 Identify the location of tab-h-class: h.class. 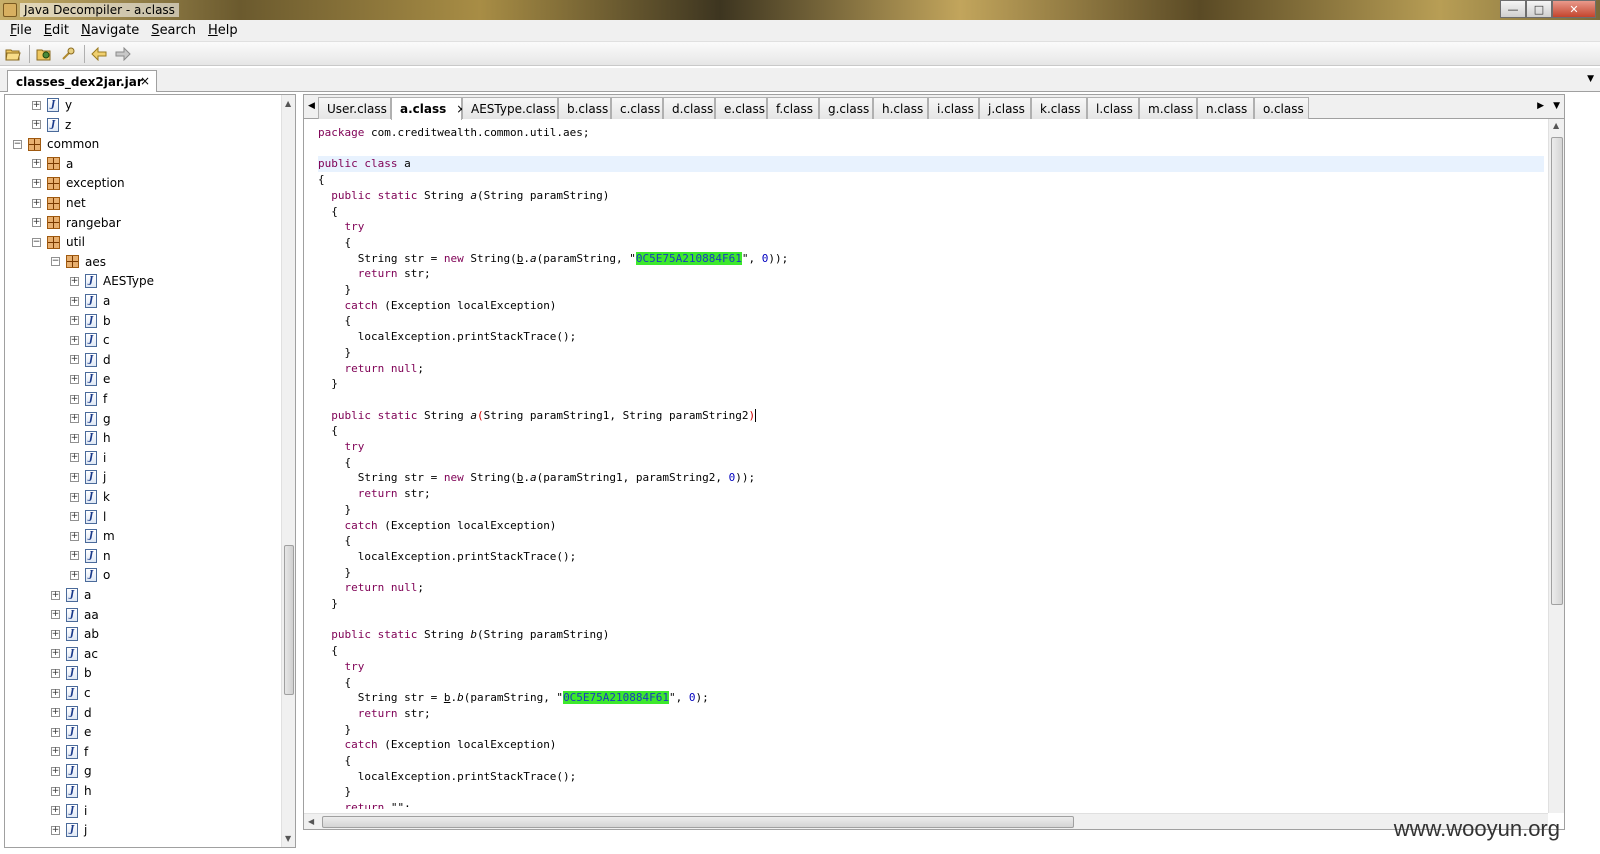
(900, 108).